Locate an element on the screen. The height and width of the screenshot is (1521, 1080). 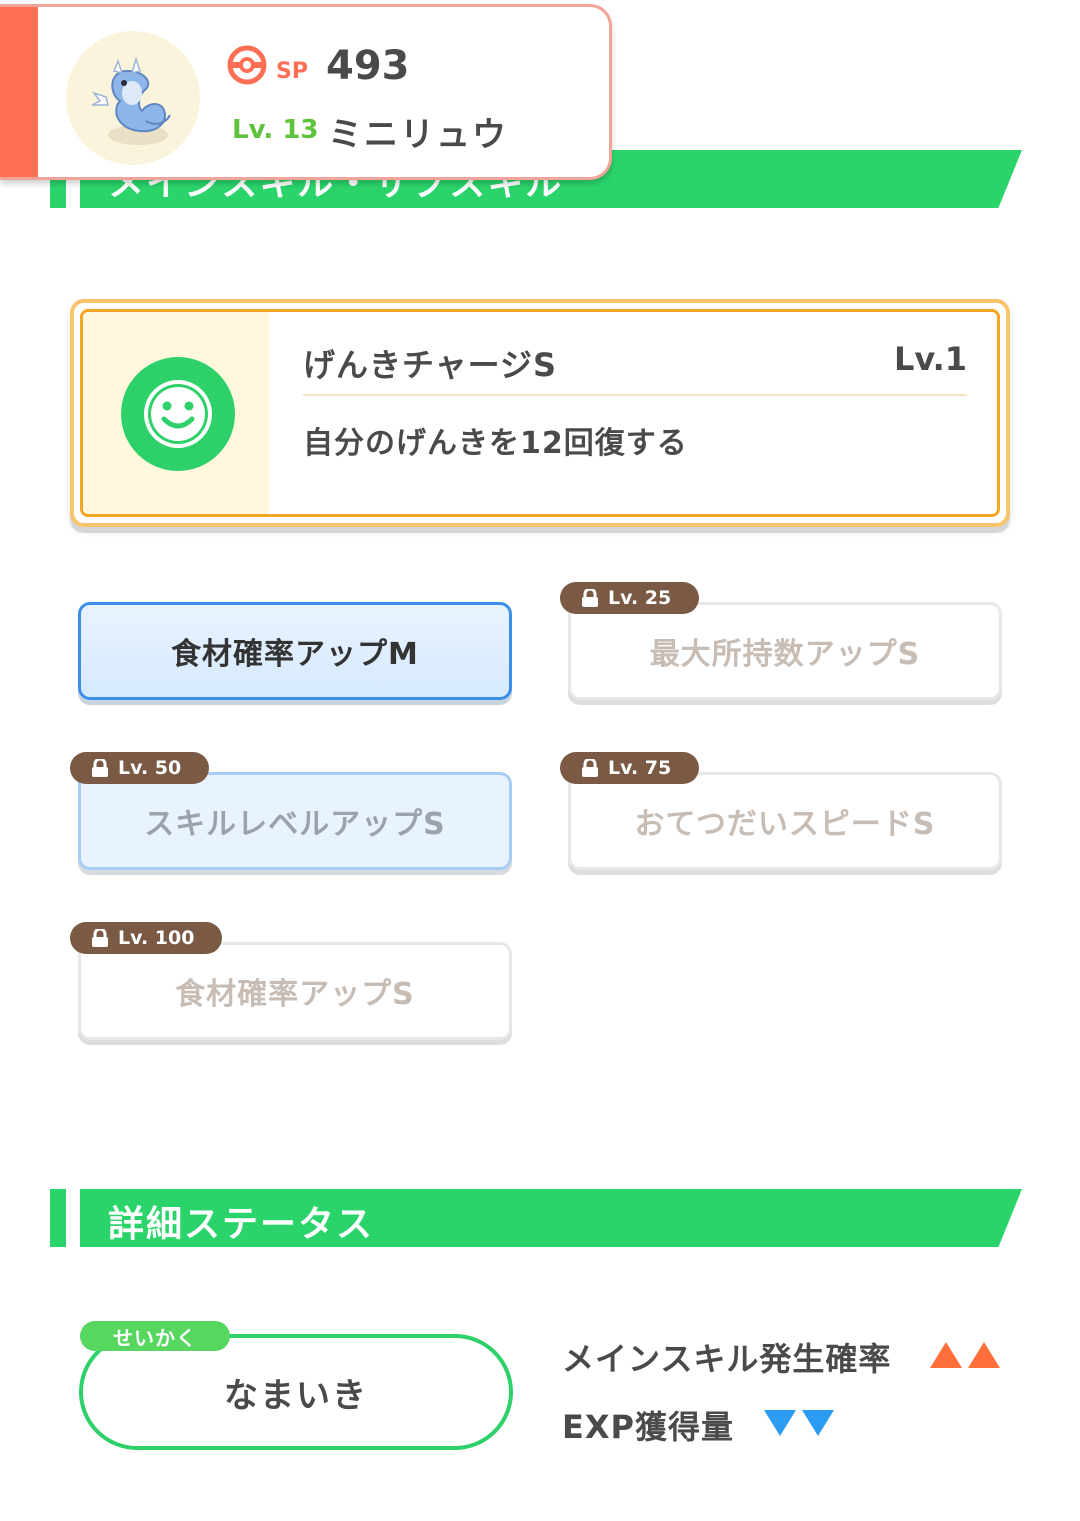
sub-skill-slot-1: 食材確率アップM is located at coordinates (295, 651).